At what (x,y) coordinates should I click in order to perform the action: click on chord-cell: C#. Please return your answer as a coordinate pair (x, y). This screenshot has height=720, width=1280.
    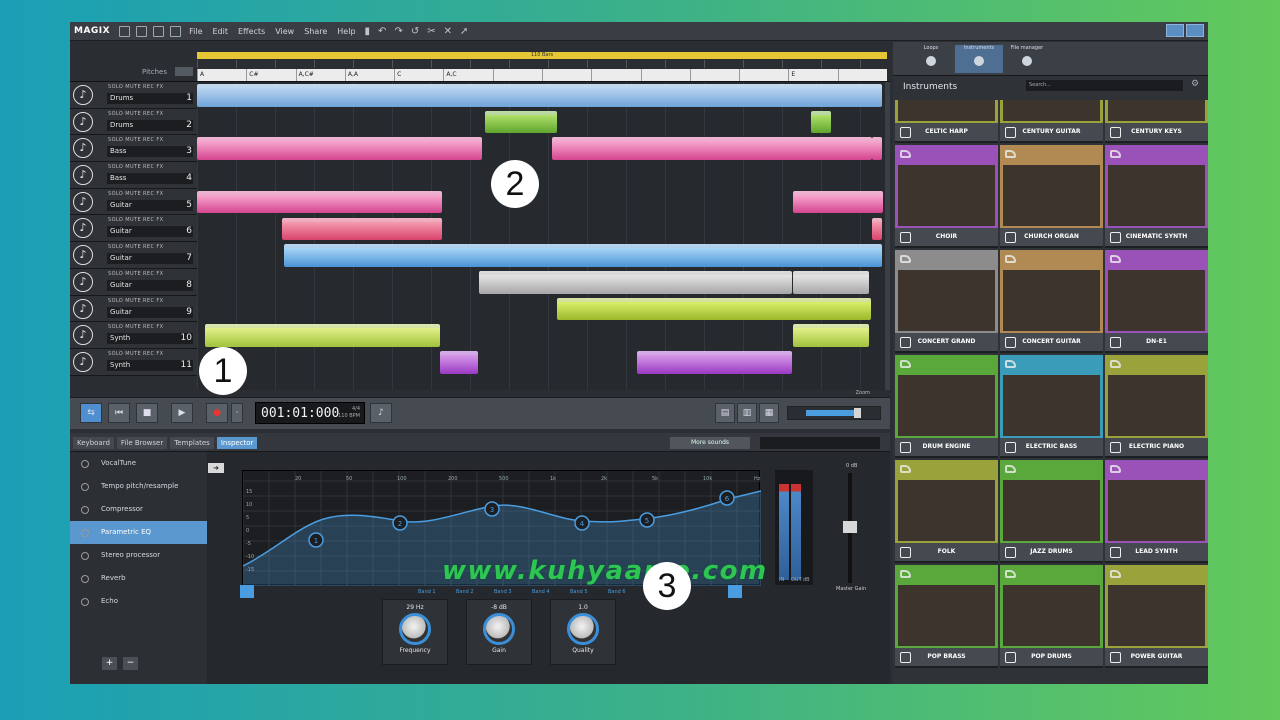
    Looking at the image, I should click on (270, 75).